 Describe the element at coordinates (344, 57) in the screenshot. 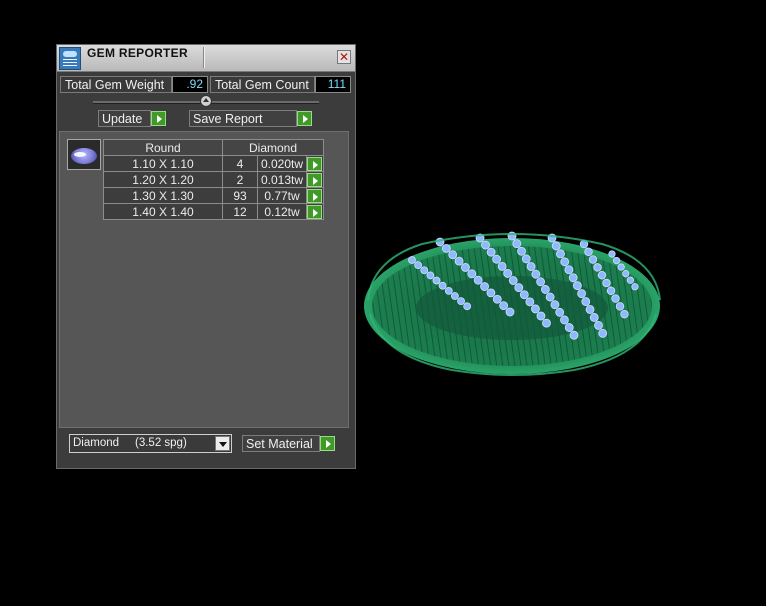

I see `close-icon: ✕` at that location.